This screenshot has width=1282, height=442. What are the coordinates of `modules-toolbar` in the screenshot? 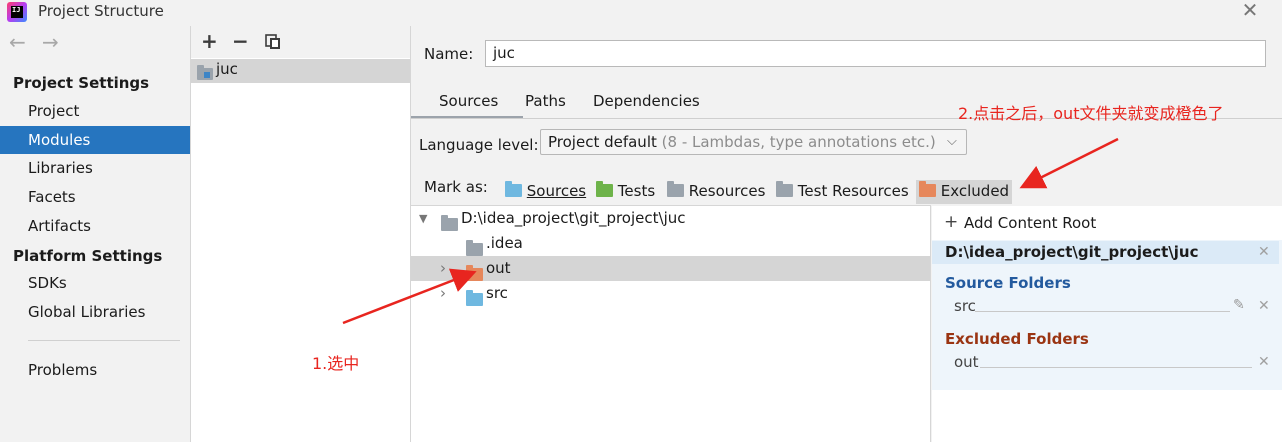 It's located at (300, 42).